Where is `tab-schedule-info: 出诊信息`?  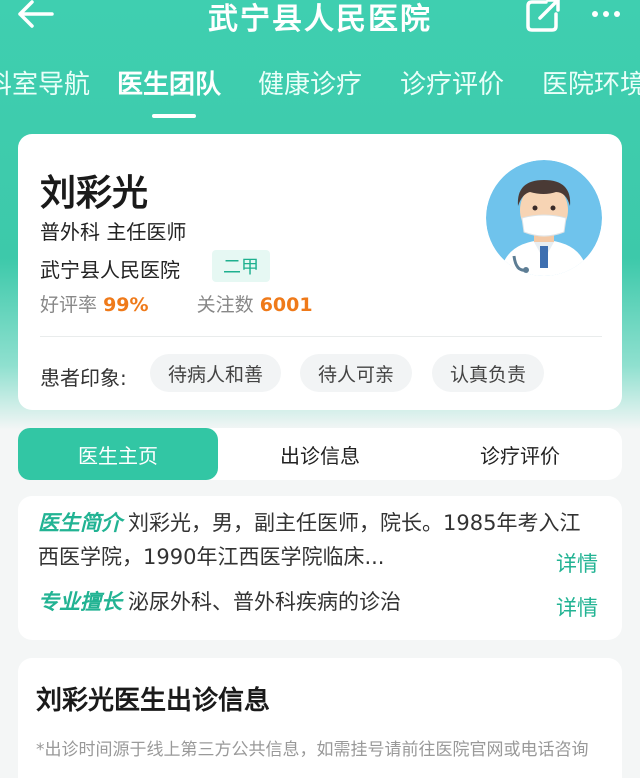 tab-schedule-info: 出诊信息 is located at coordinates (320, 454).